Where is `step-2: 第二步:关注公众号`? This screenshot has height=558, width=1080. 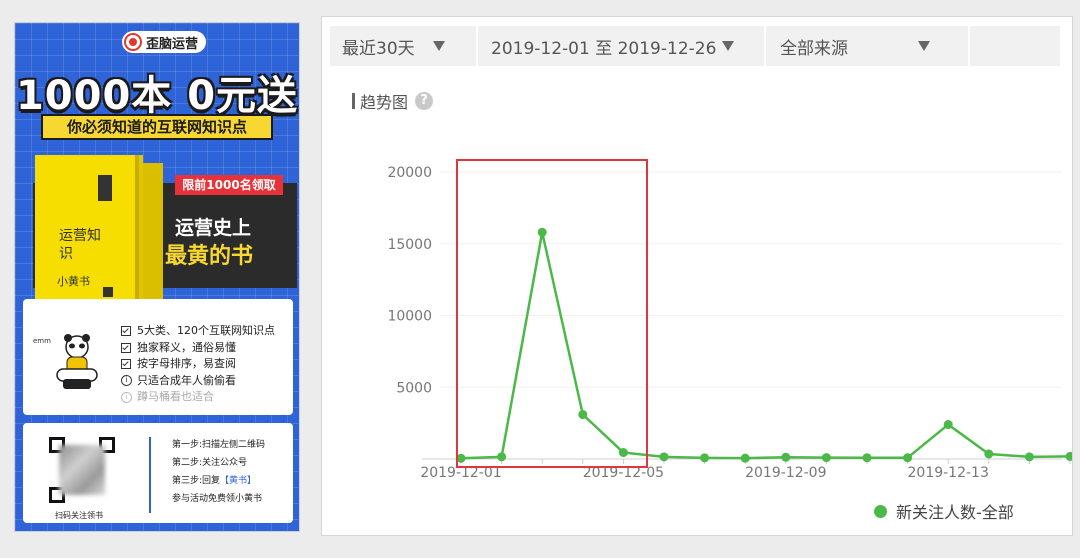
step-2: 第二步:关注公众号 is located at coordinates (210, 463).